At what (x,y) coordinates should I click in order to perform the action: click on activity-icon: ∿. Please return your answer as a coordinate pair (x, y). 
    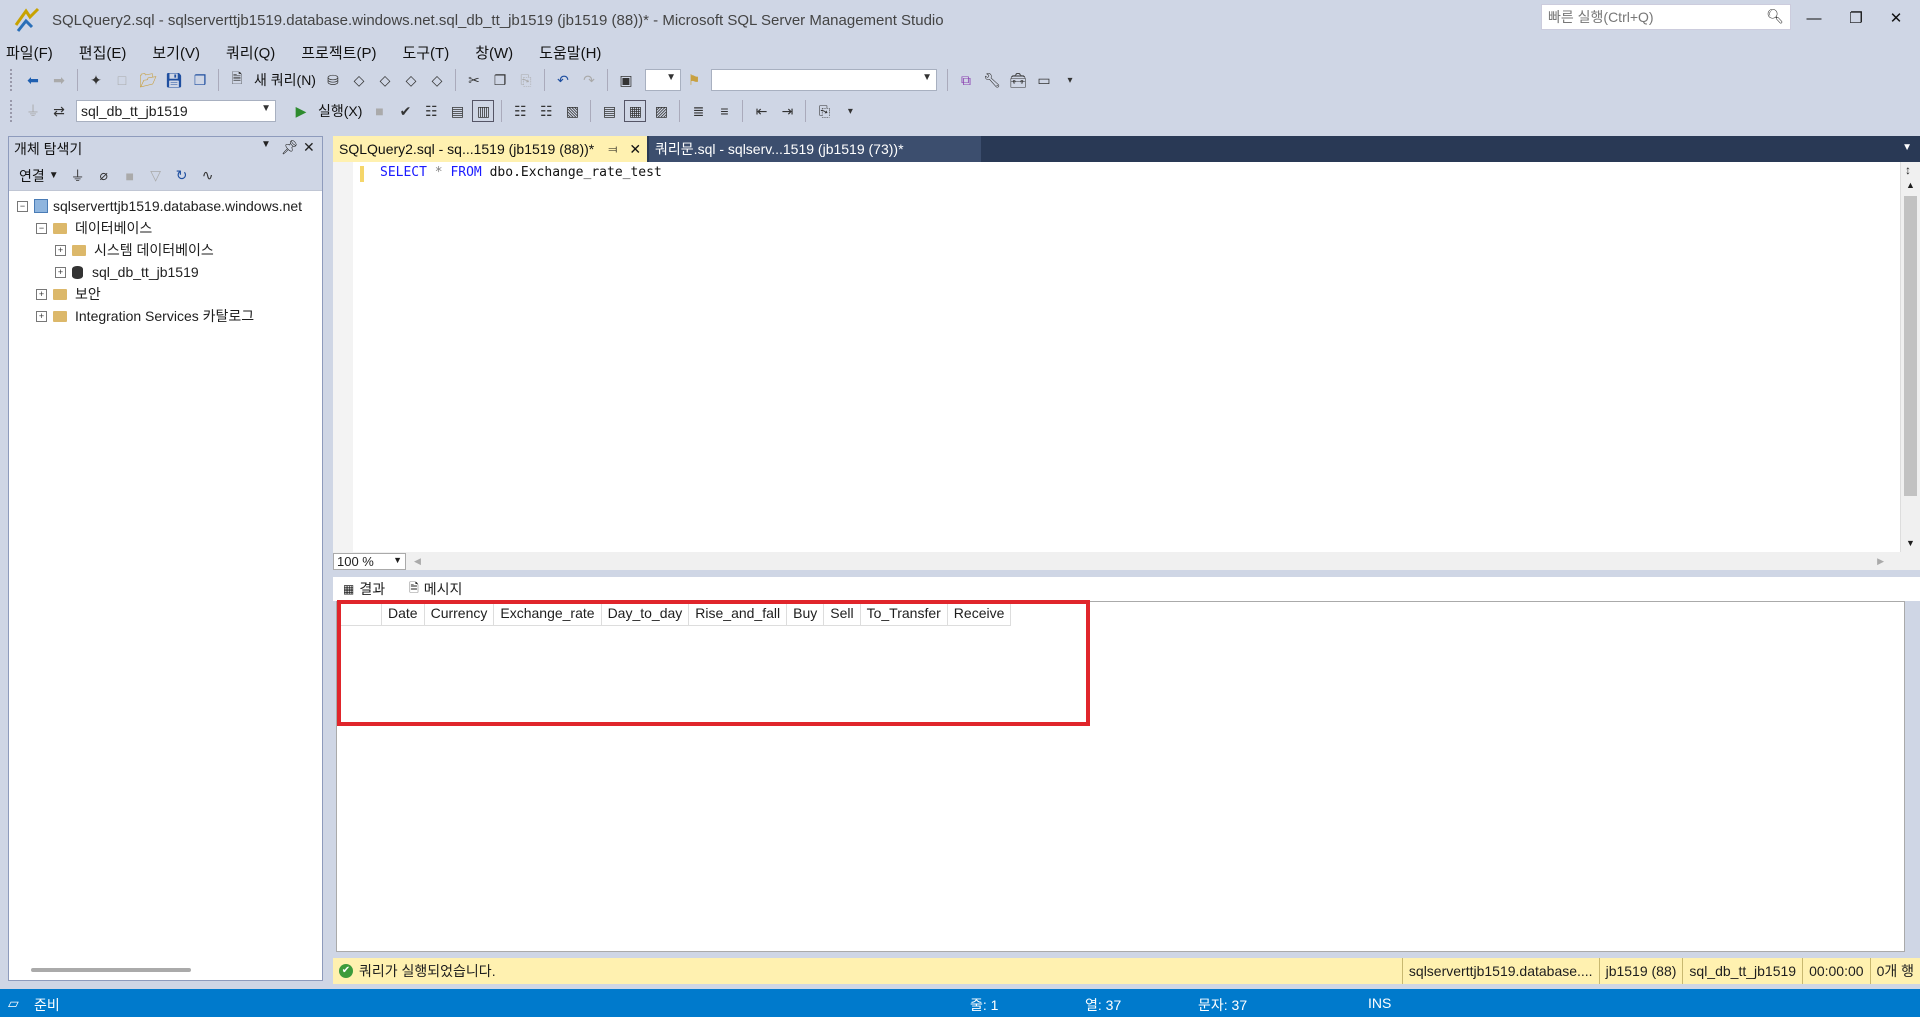
    Looking at the image, I should click on (208, 176).